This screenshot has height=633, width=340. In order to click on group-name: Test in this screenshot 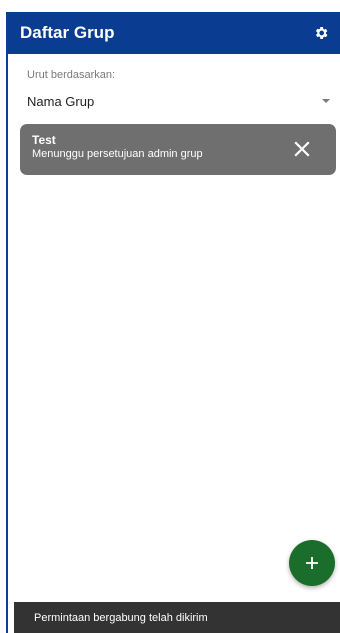, I will do `click(44, 140)`.